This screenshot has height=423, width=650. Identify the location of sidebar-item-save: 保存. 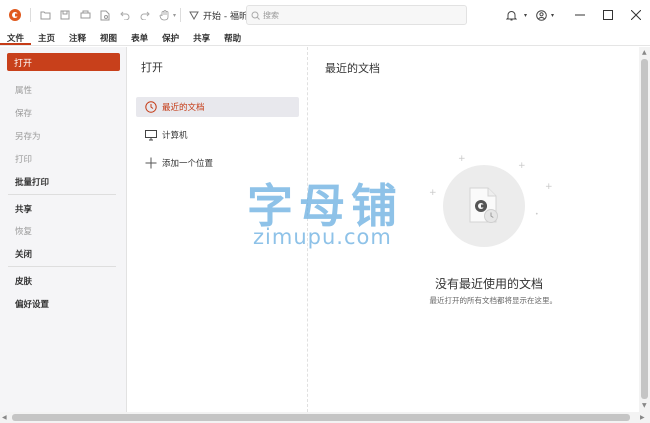
(23, 113).